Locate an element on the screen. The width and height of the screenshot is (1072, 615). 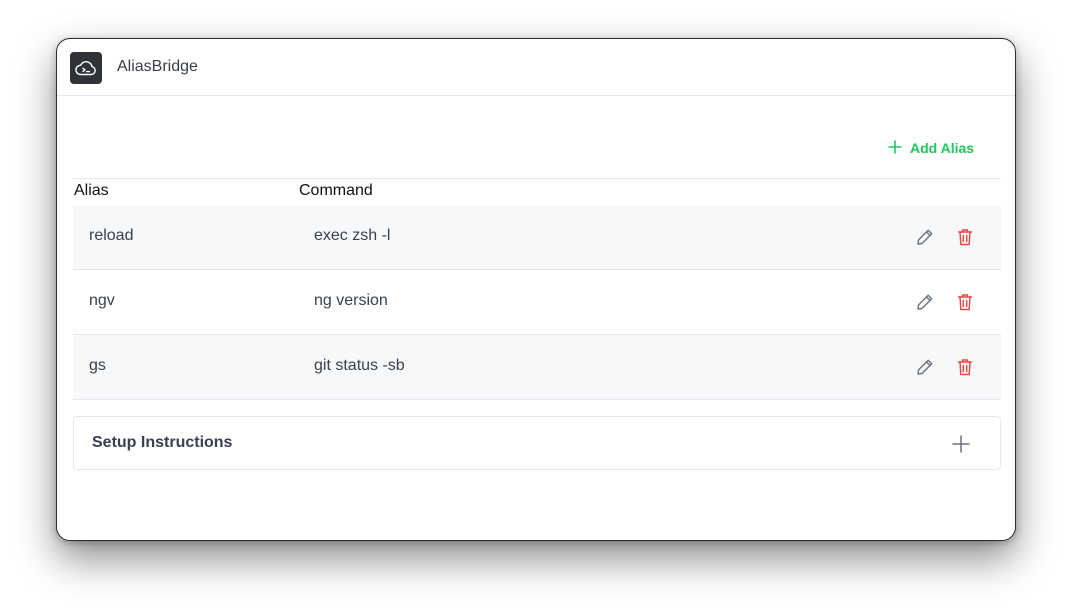
setup-instructions-accordion: Setup Instructions is located at coordinates (537, 443).